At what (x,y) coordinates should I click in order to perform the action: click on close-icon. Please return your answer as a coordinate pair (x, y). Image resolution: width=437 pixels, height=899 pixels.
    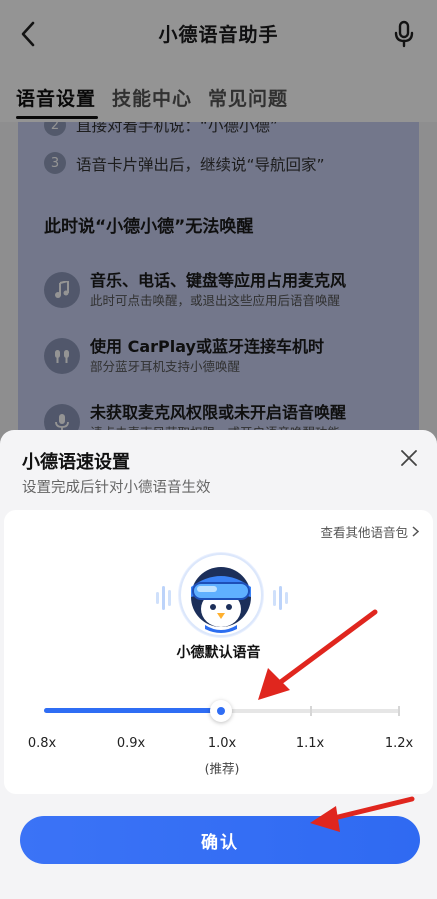
    Looking at the image, I should click on (409, 458).